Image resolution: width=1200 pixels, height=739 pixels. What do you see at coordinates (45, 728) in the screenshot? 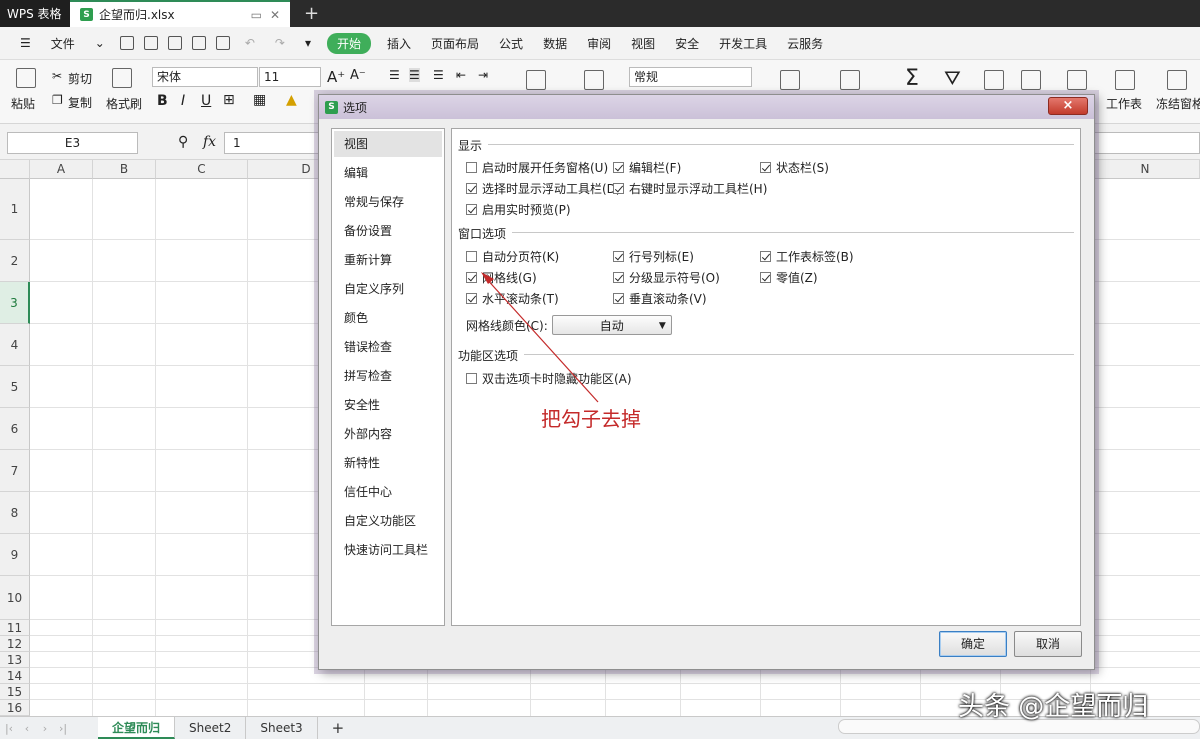
I see `next-sheet-icon: ›` at bounding box center [45, 728].